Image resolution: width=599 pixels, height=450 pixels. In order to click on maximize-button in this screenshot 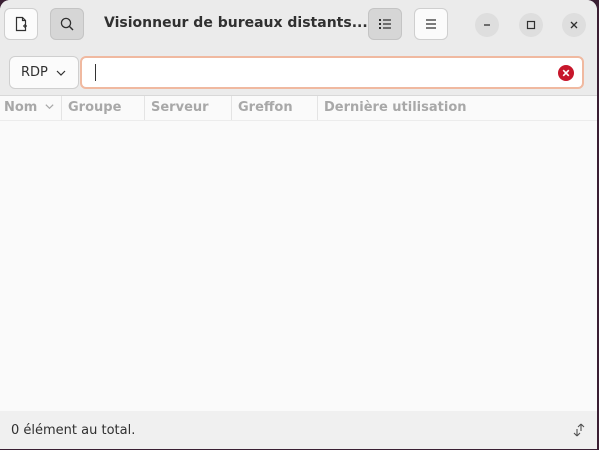, I will do `click(531, 25)`.